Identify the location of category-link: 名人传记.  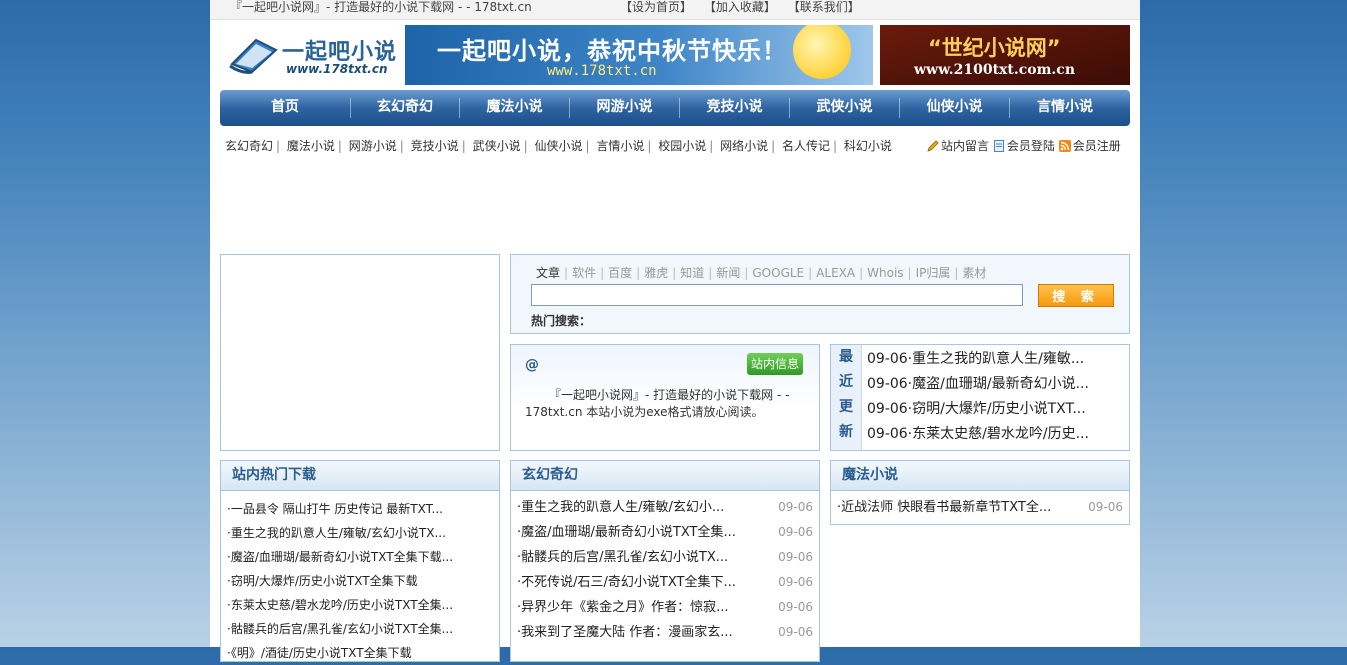
(806, 146).